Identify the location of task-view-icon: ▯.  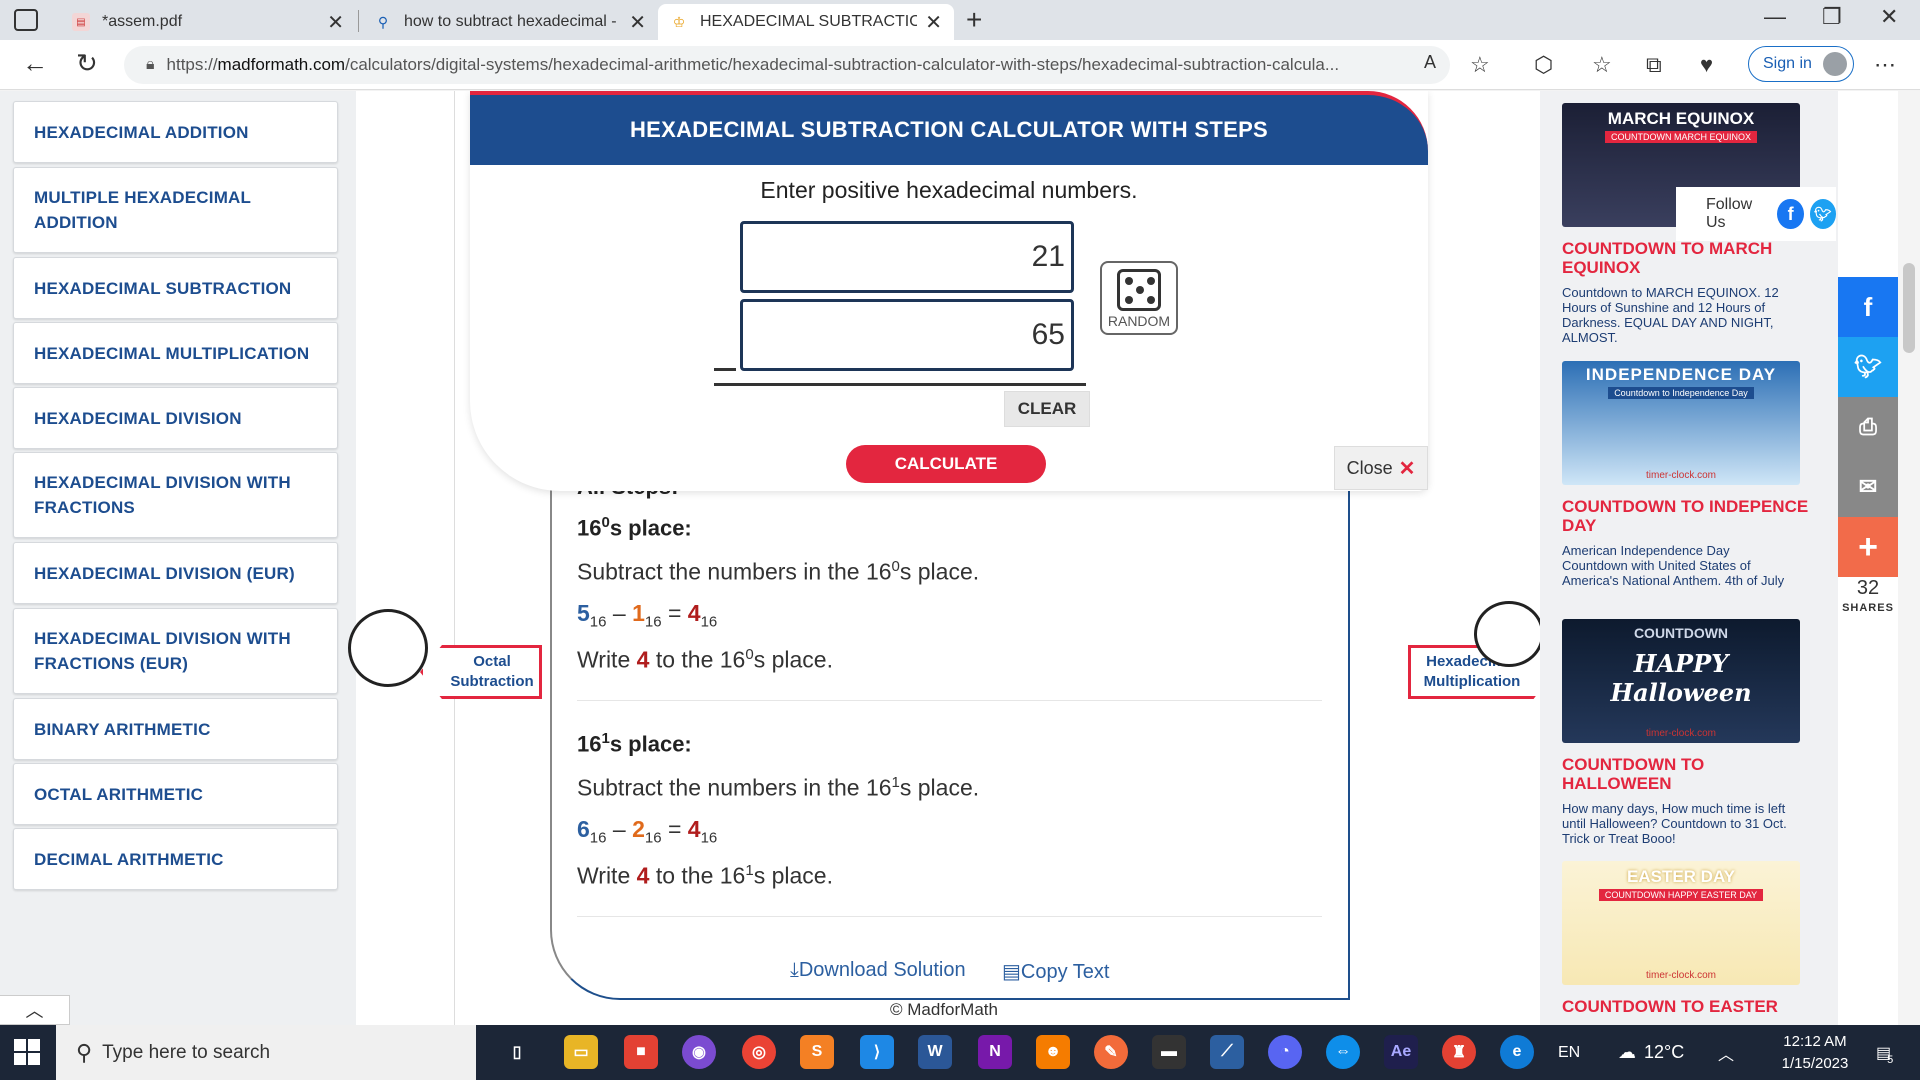
(517, 1052).